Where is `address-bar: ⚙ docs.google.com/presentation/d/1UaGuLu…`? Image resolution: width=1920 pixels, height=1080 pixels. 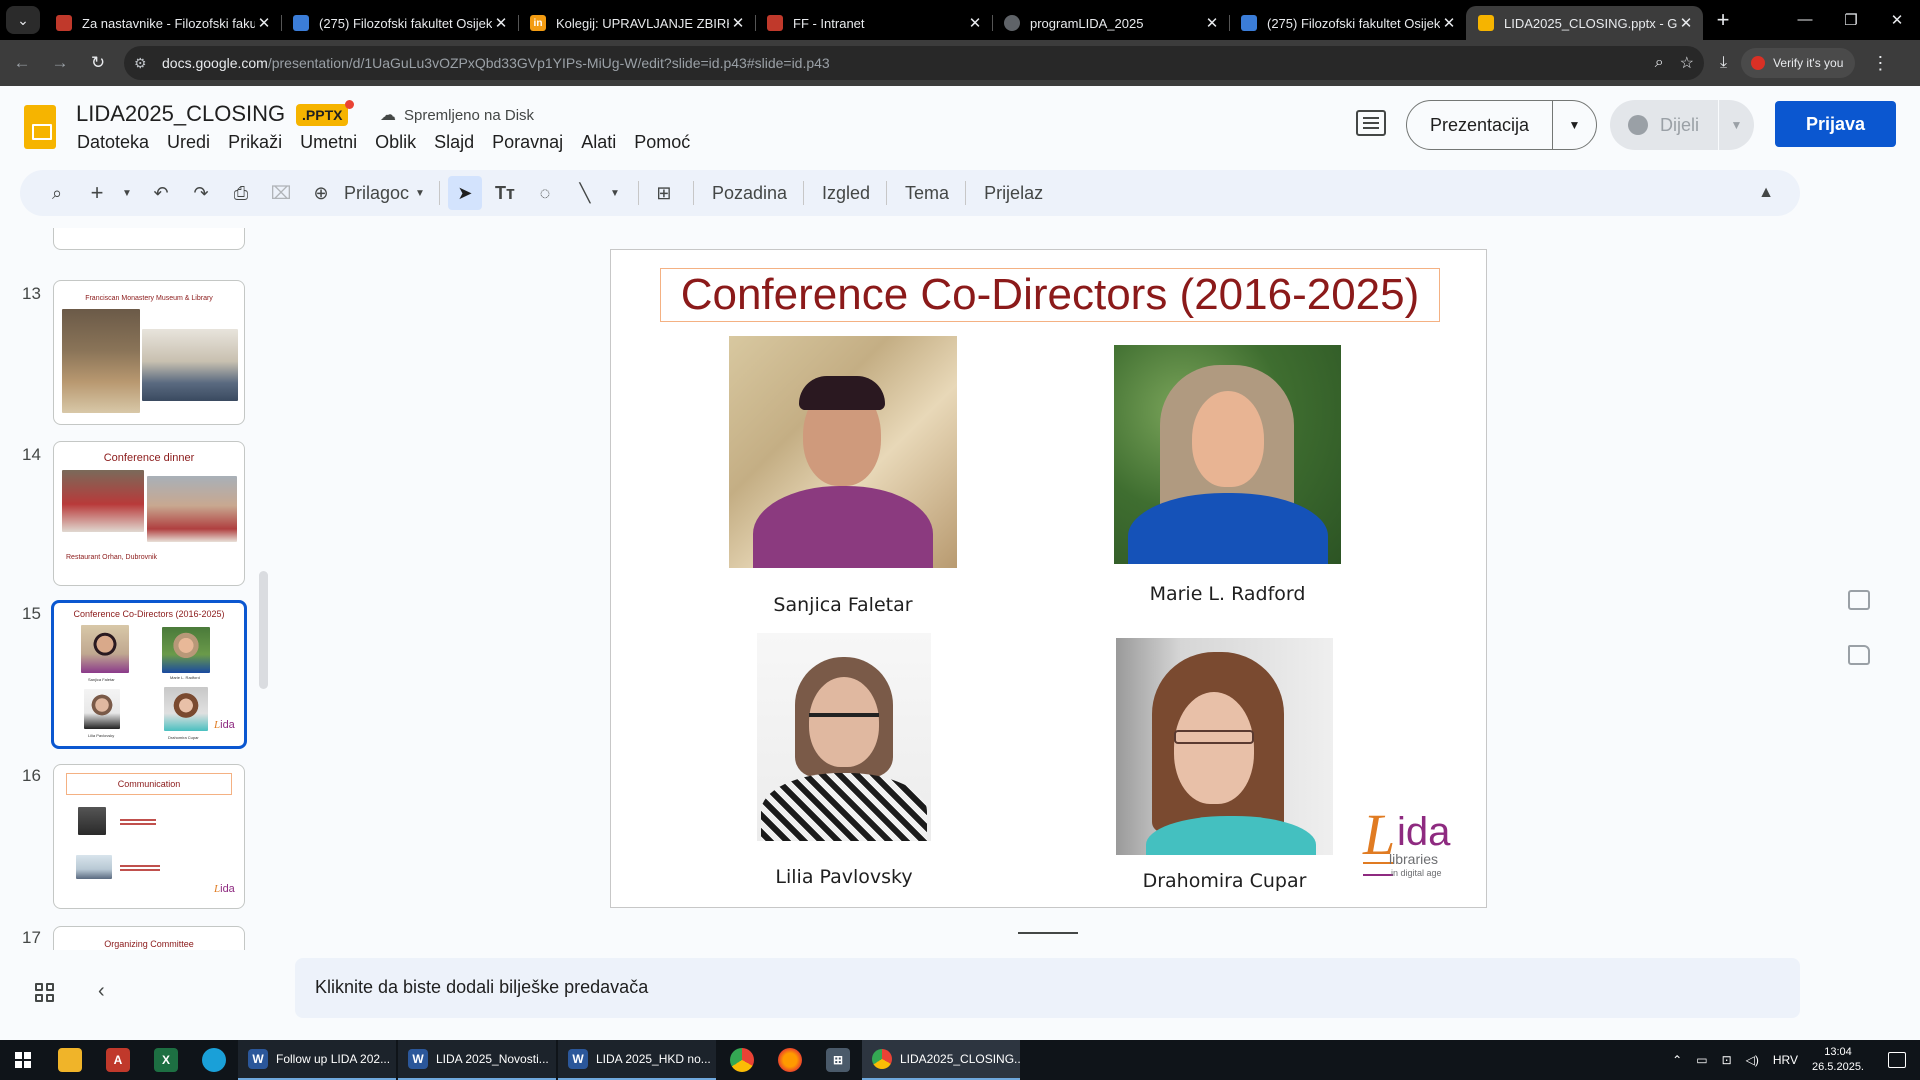
address-bar: ⚙ docs.google.com/presentation/d/1UaGuLu… is located at coordinates (914, 63).